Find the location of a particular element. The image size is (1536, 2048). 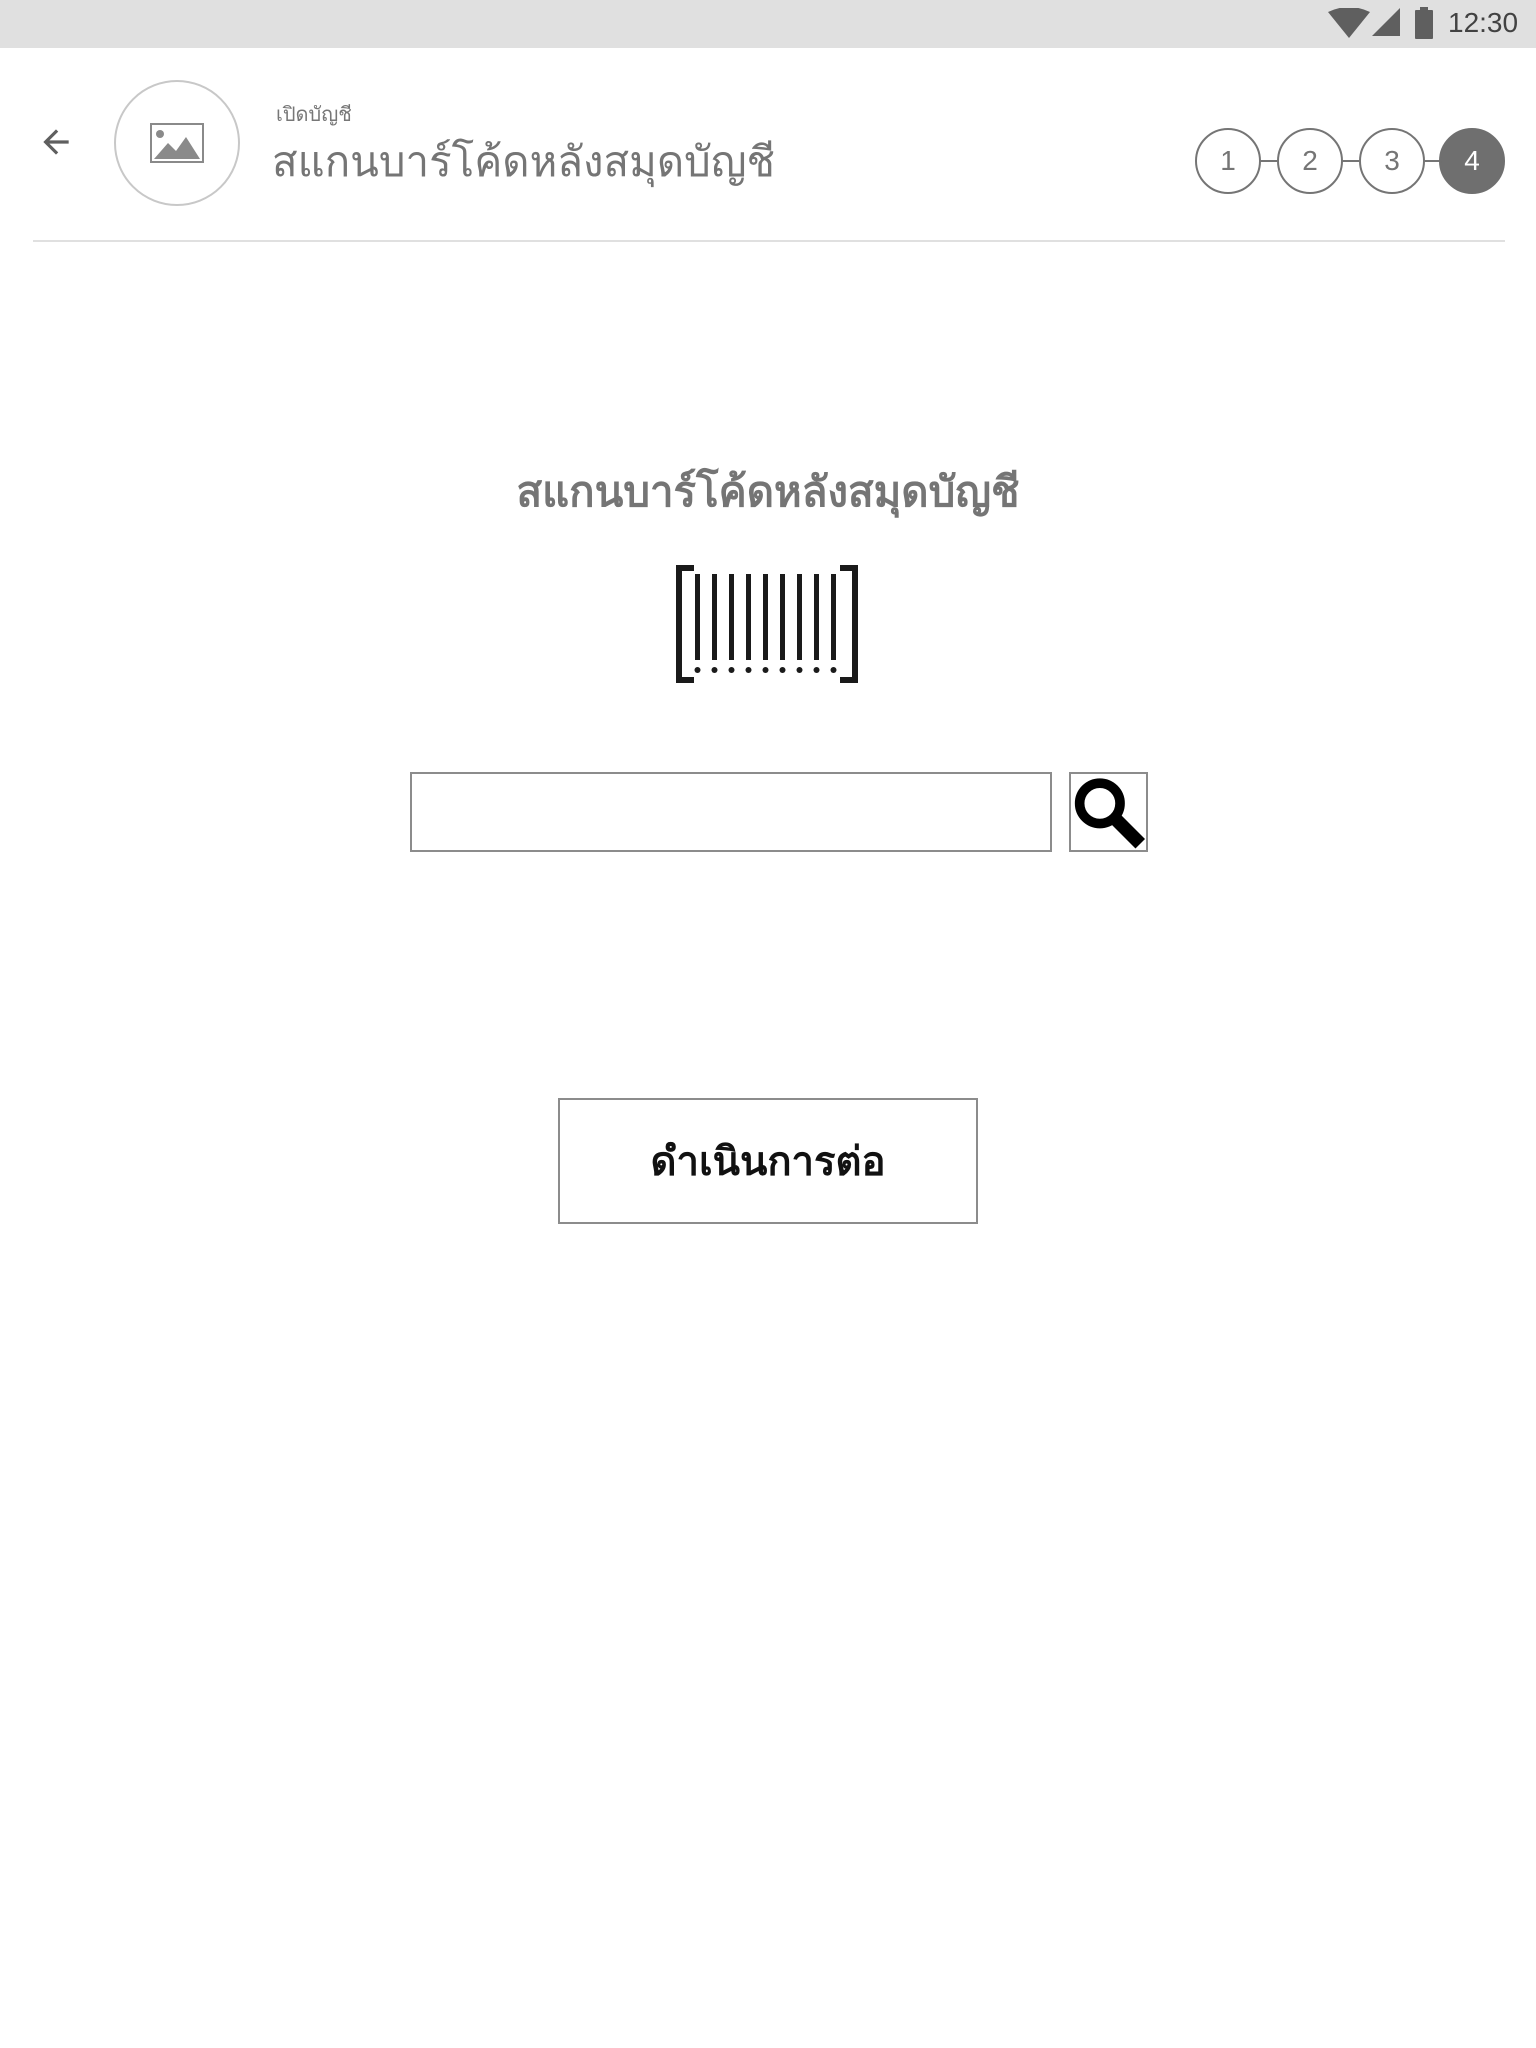

search-button is located at coordinates (1108, 812).